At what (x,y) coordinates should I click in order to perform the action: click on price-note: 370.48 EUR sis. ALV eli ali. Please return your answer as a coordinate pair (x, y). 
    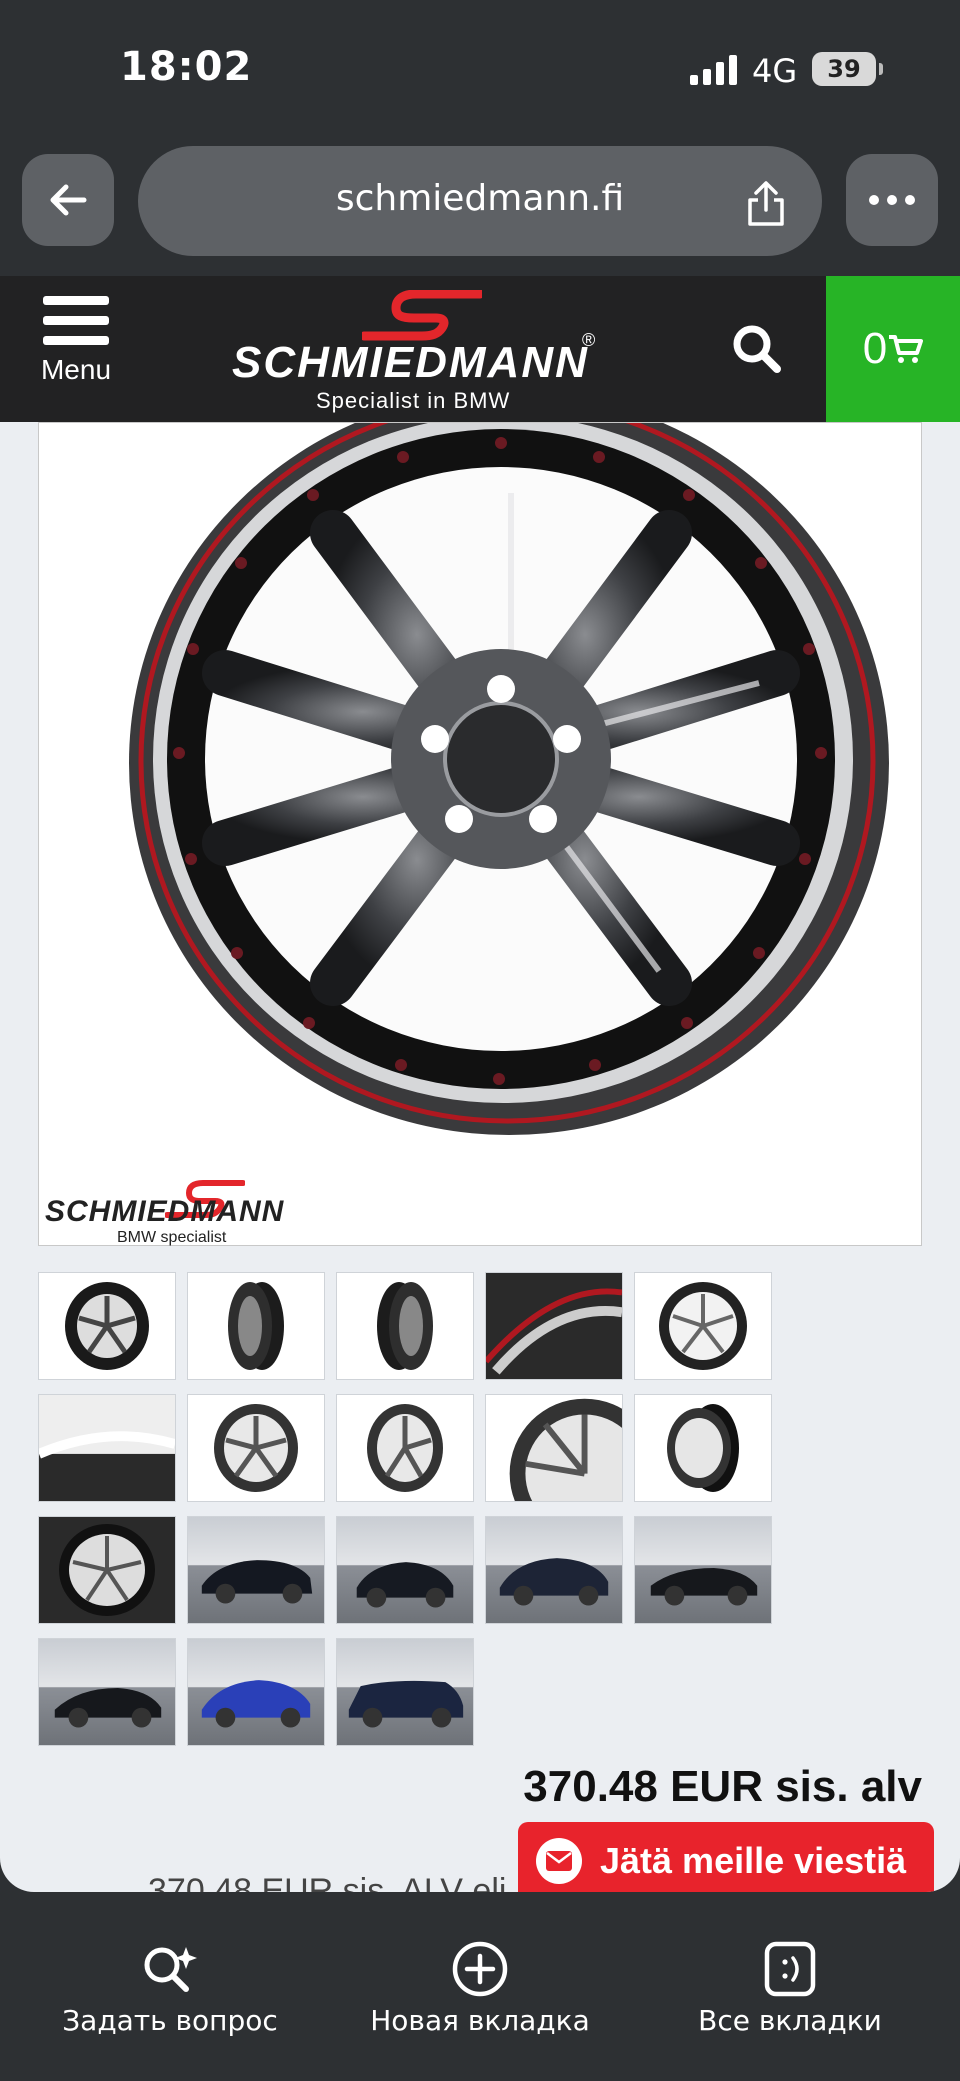
    Looking at the image, I should click on (349, 1882).